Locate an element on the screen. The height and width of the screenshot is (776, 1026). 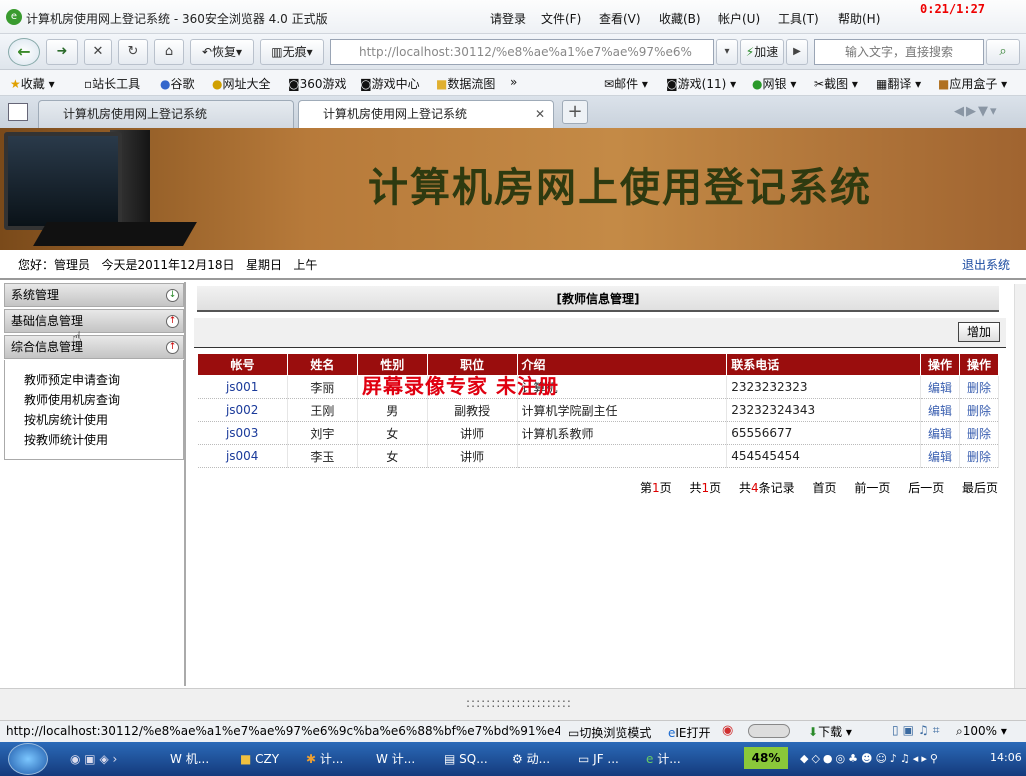
refresh-button: ↻ is located at coordinates (133, 52).